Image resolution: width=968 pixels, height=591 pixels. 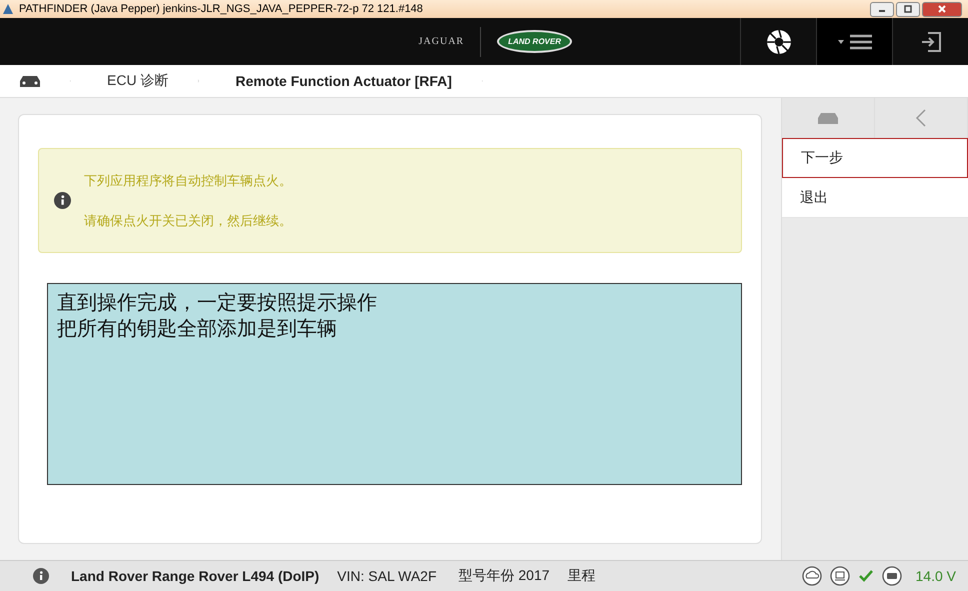 I want to click on laptop-icon, so click(x=840, y=576).